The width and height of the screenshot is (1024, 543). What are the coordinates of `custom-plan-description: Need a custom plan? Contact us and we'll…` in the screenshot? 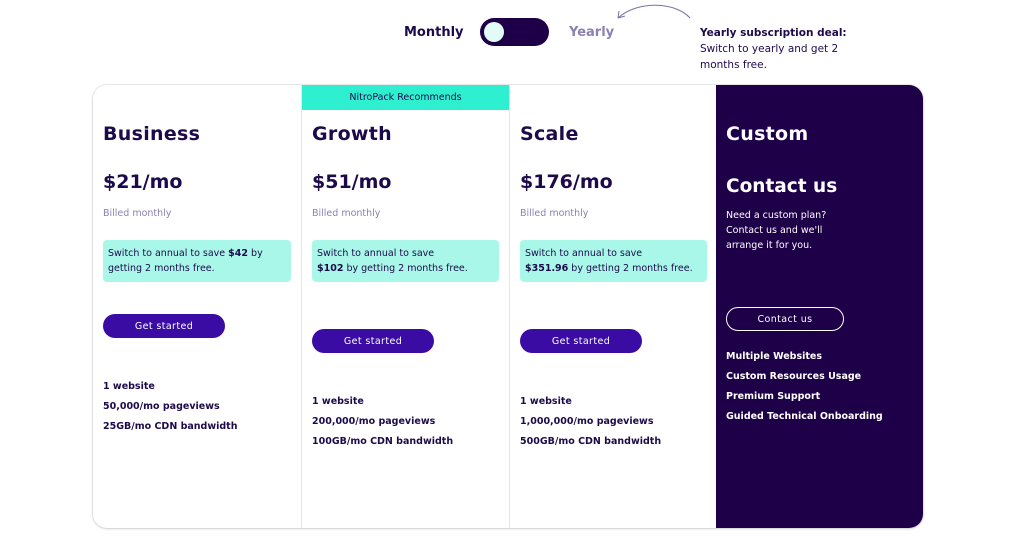 It's located at (776, 230).